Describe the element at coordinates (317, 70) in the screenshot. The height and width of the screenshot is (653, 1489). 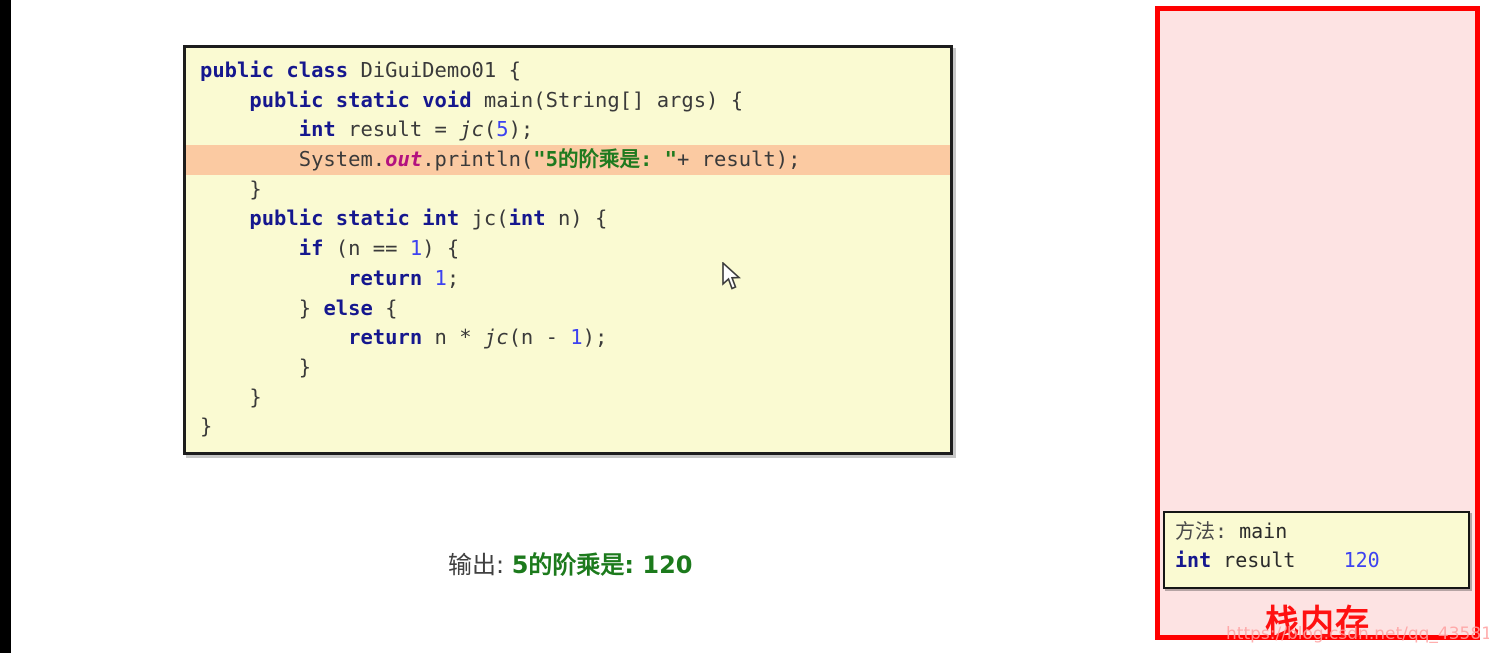
I see `code-token: class` at that location.